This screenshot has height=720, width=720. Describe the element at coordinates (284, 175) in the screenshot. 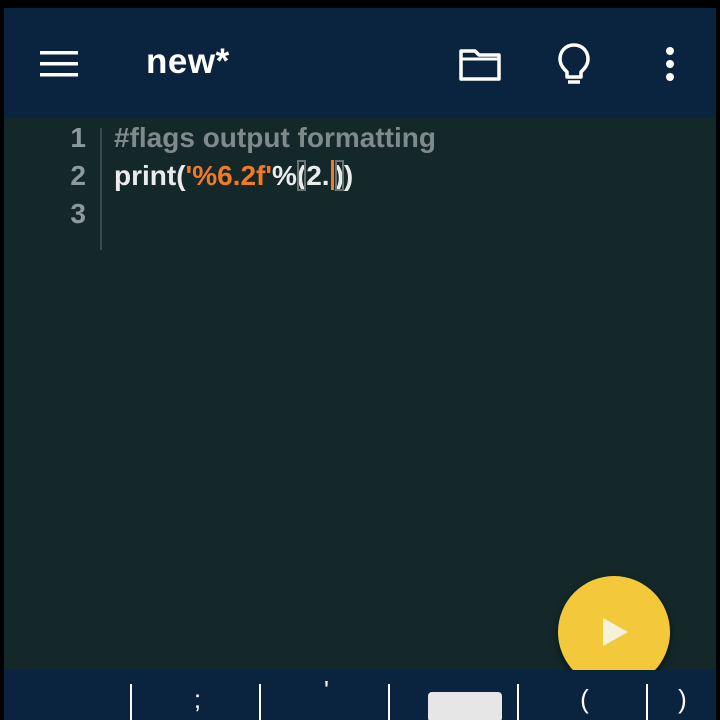

I see `code-token-operator: %` at that location.